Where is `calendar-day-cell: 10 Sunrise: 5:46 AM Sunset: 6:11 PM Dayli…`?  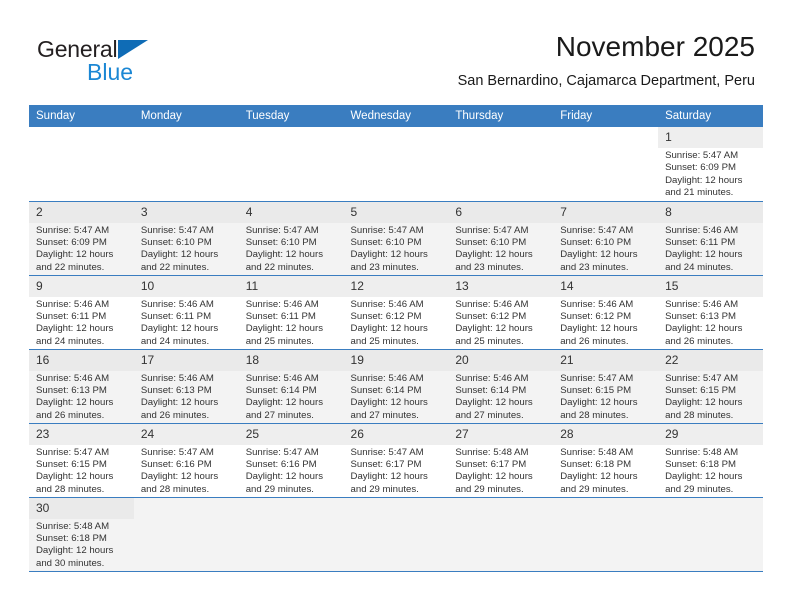
calendar-day-cell: 10 Sunrise: 5:46 AM Sunset: 6:11 PM Dayli… is located at coordinates (186, 312).